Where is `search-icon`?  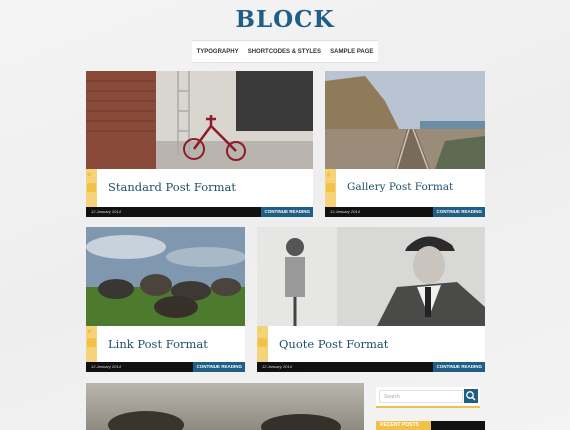 search-icon is located at coordinates (471, 396).